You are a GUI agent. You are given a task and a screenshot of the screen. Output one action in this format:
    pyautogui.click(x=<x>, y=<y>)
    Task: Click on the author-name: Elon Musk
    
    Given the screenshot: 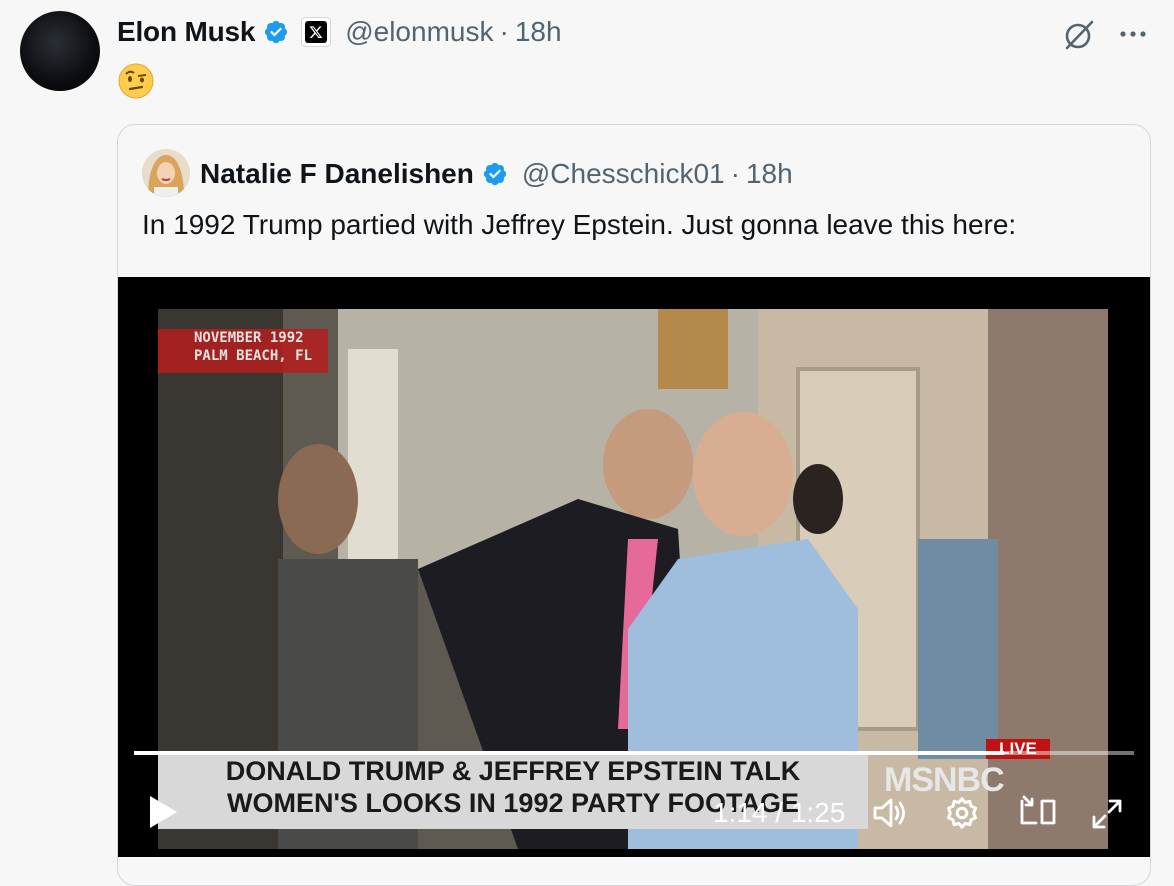 What is the action you would take?
    pyautogui.click(x=186, y=32)
    